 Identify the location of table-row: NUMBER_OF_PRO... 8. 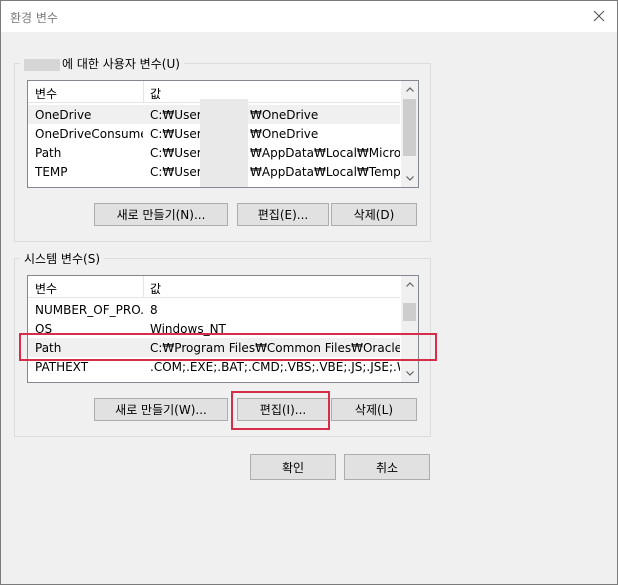
(214, 309).